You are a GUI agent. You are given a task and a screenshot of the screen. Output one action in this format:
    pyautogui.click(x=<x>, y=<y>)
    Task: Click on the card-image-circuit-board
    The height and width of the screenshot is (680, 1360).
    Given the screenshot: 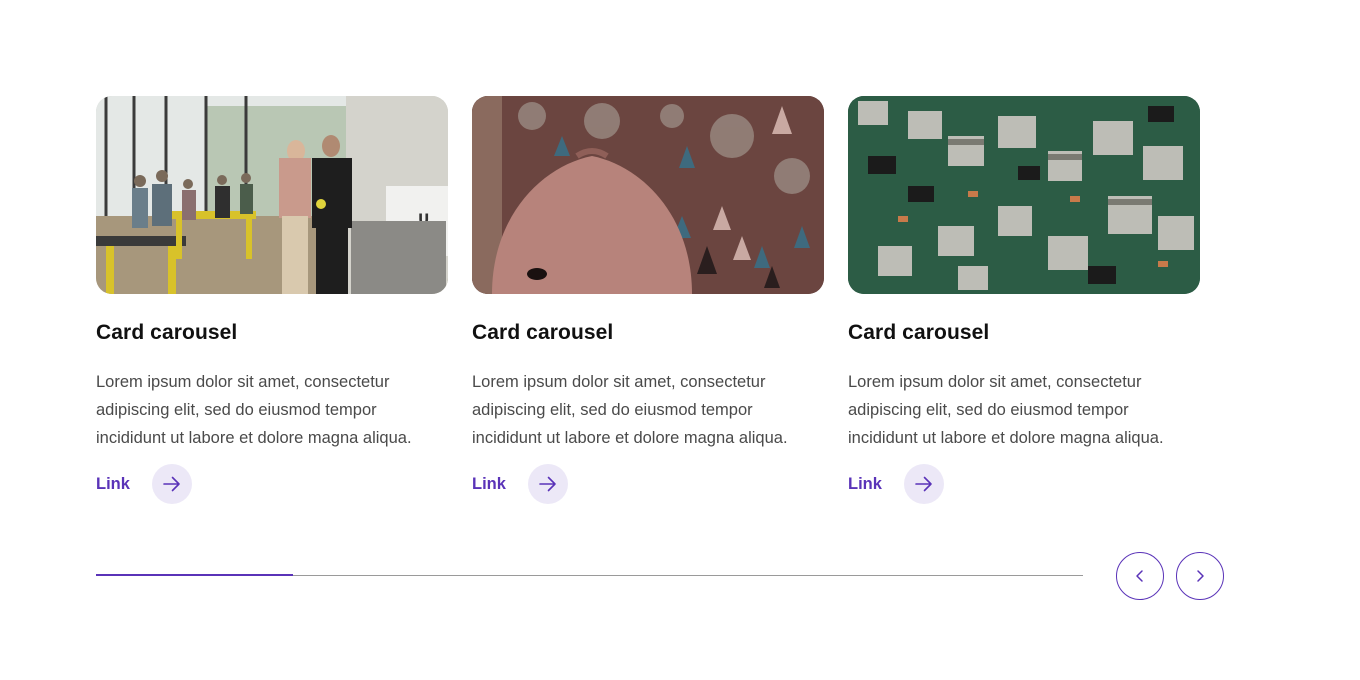 What is the action you would take?
    pyautogui.click(x=1024, y=195)
    